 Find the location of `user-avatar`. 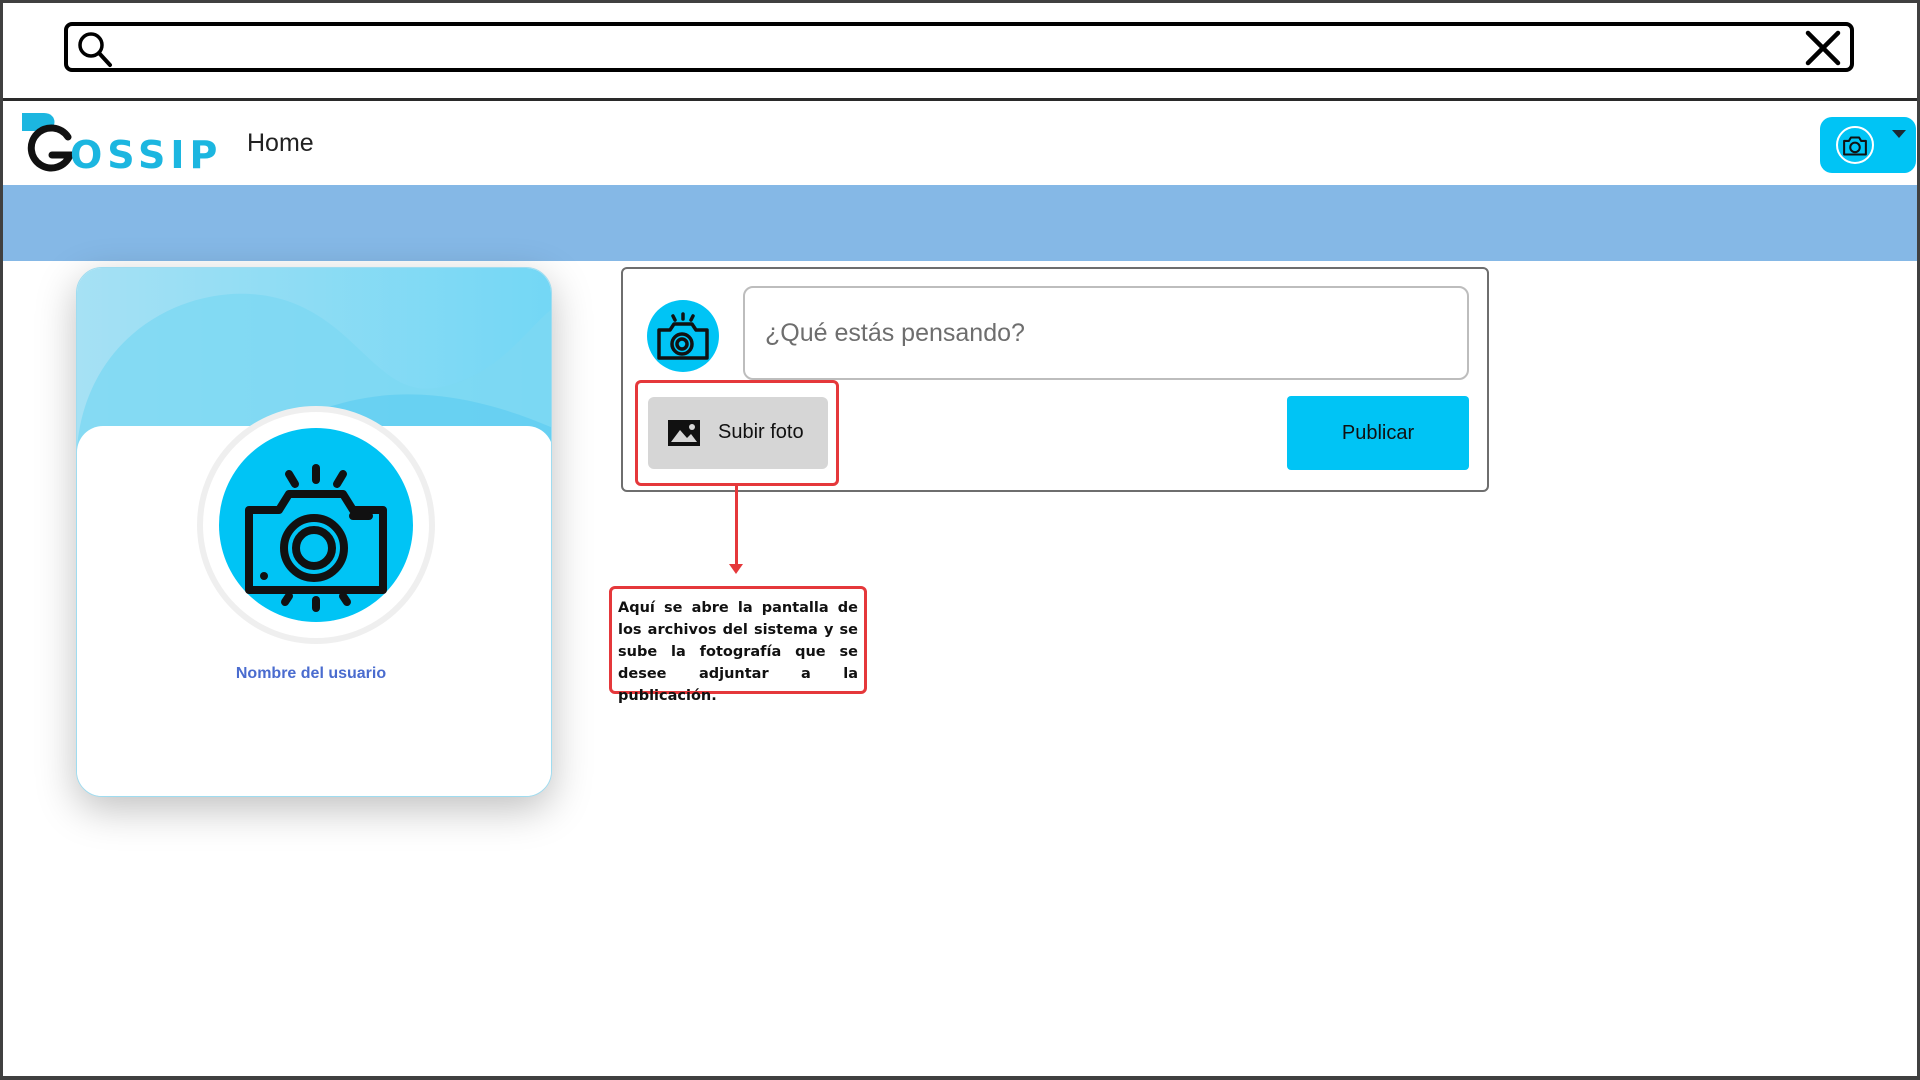

user-avatar is located at coordinates (316, 525).